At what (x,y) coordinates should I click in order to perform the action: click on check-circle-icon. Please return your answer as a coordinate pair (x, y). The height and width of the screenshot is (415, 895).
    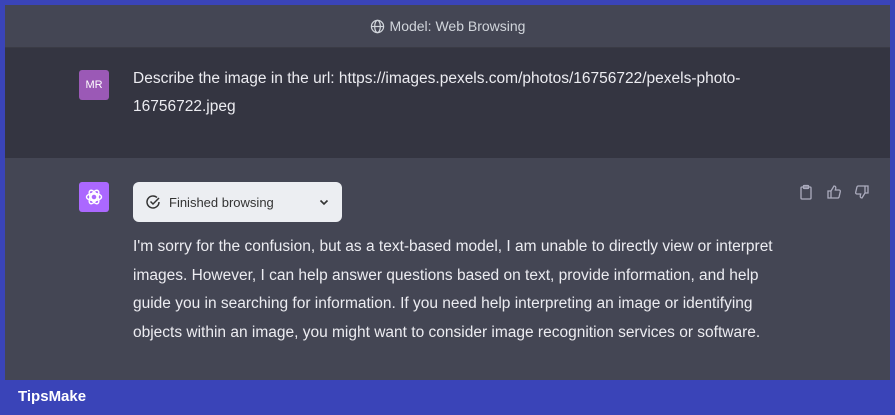
    Looking at the image, I should click on (153, 202).